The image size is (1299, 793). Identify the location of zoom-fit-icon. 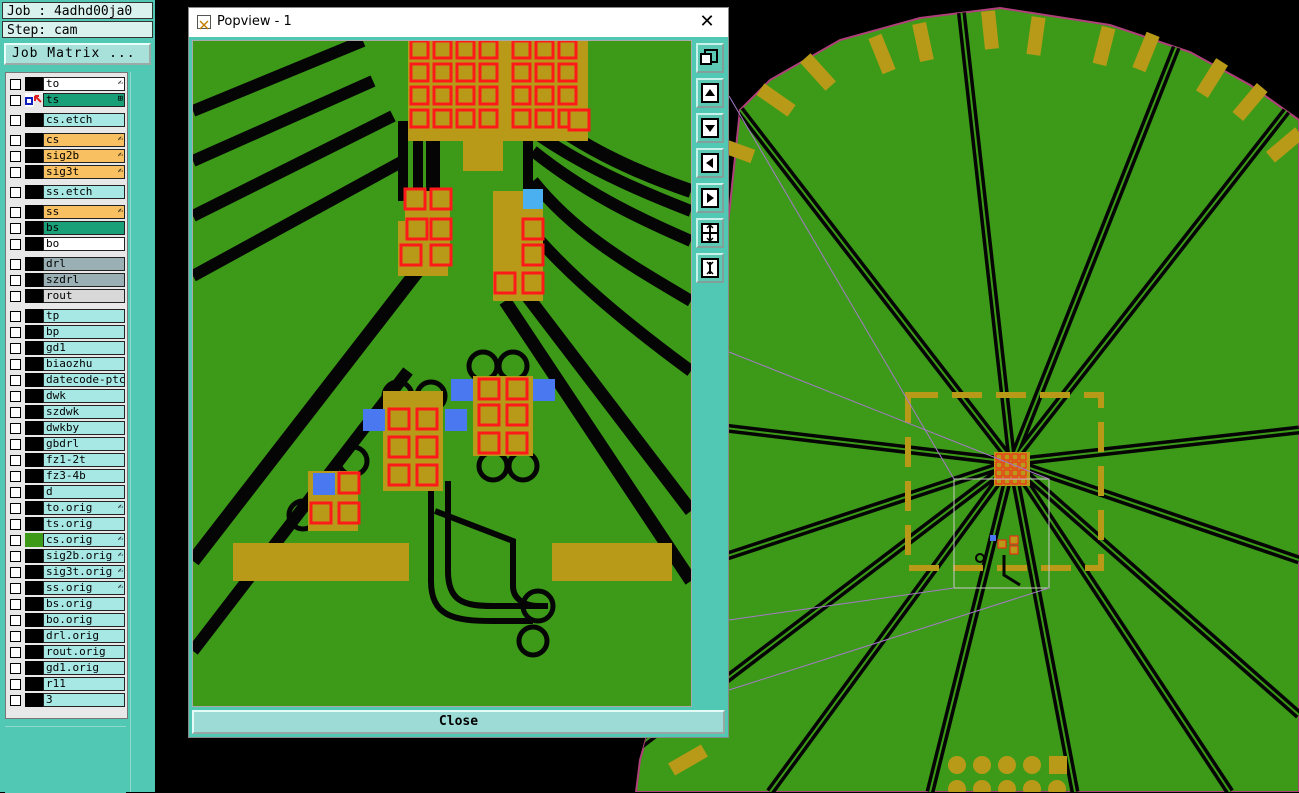
(710, 58).